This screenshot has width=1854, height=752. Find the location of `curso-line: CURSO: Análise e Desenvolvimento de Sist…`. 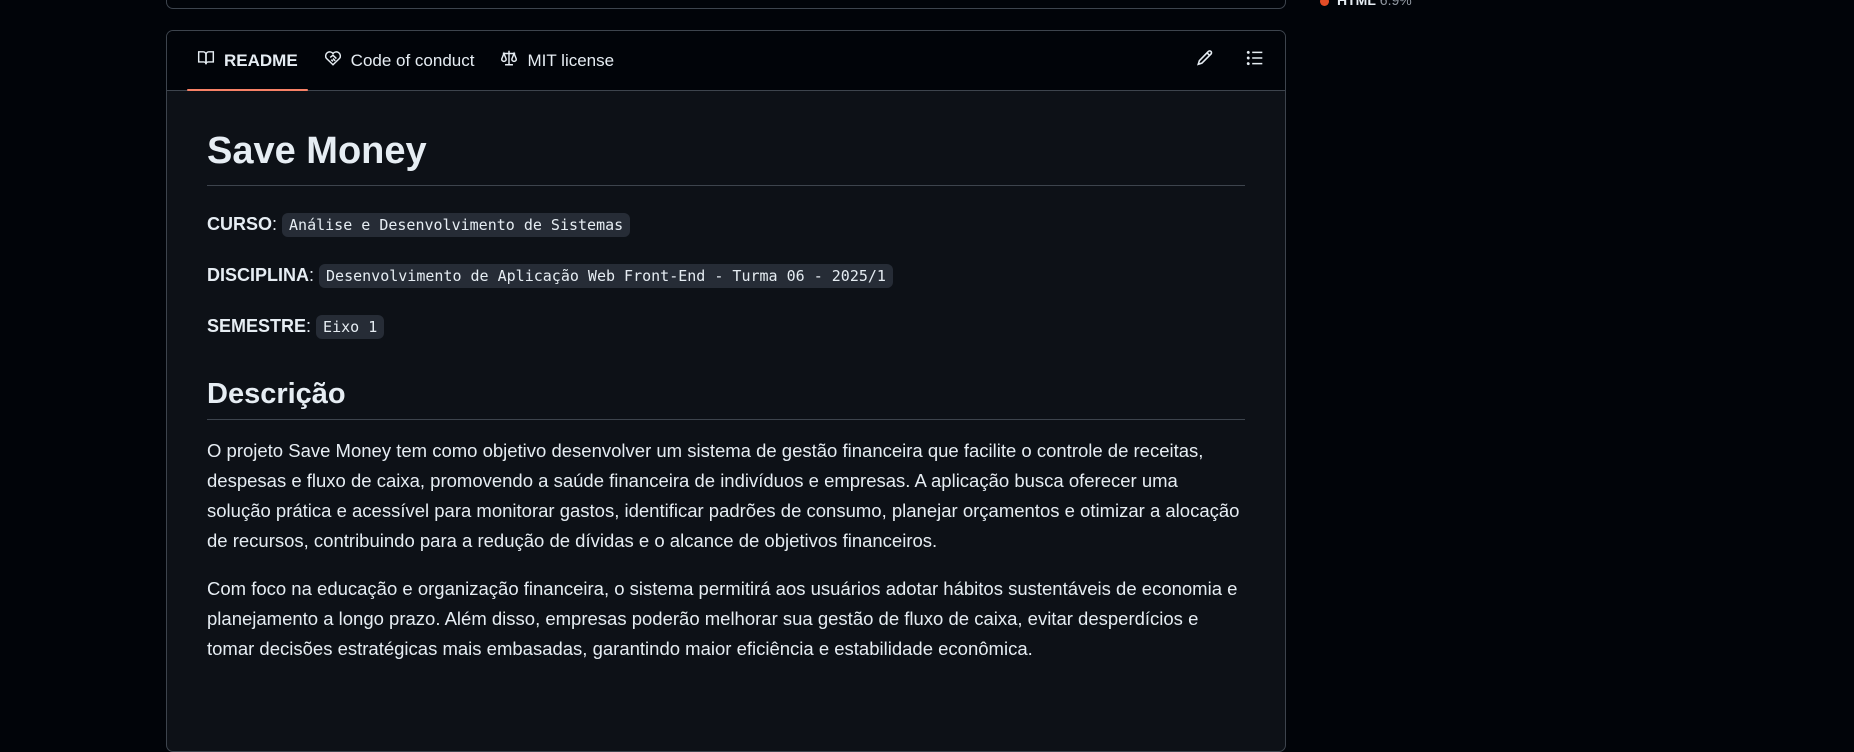

curso-line: CURSO: Análise e Desenvolvimento de Sist… is located at coordinates (726, 224).